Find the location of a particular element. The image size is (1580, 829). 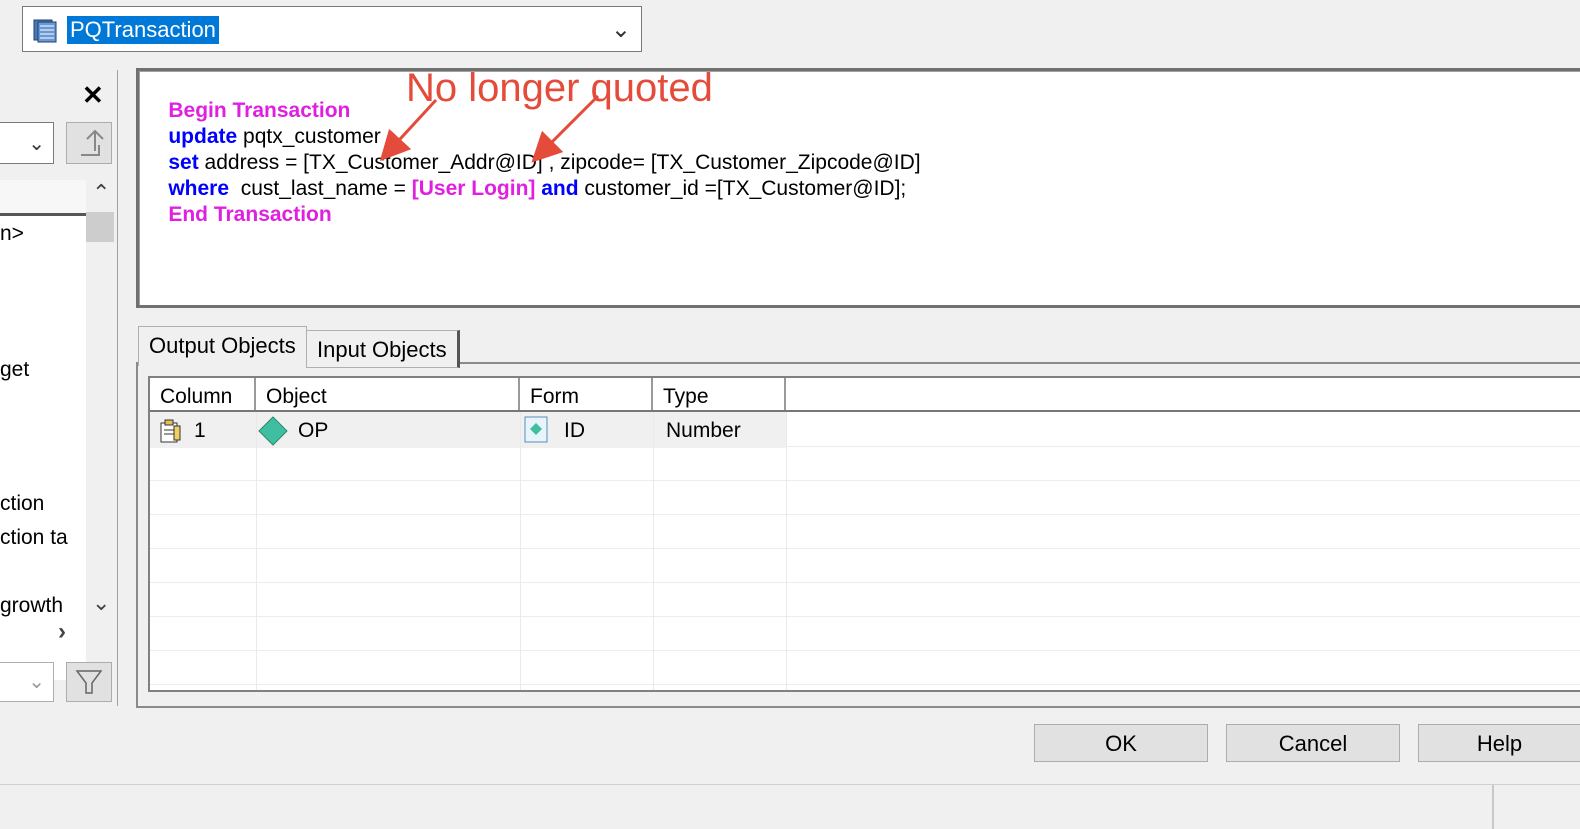

column-header-column: Column is located at coordinates (203, 394).